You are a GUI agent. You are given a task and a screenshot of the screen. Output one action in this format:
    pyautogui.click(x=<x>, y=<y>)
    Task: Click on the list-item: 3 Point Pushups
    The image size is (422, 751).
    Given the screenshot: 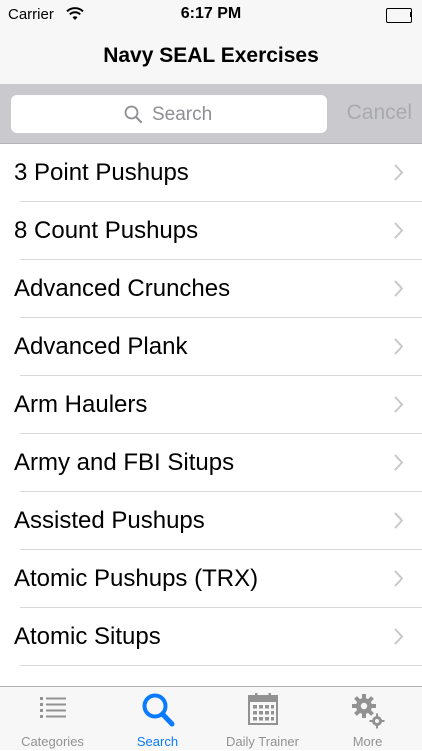 What is the action you would take?
    pyautogui.click(x=211, y=173)
    